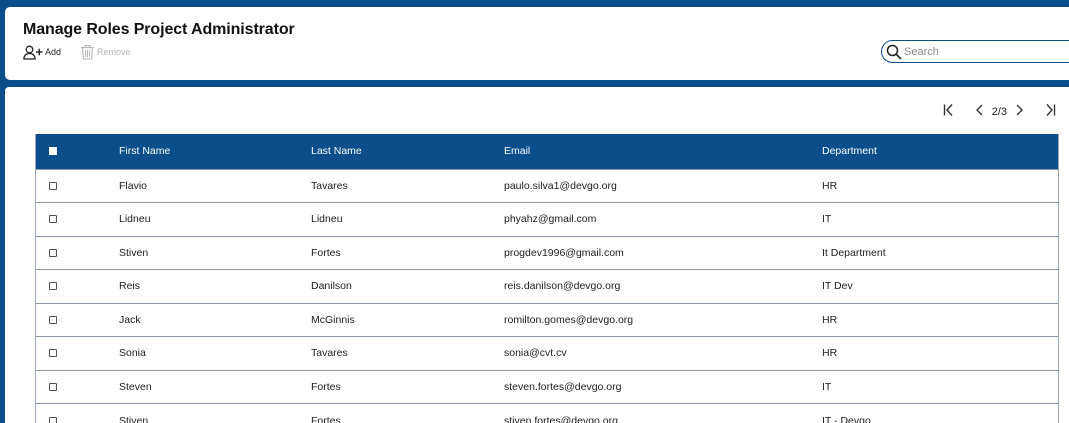 Image resolution: width=1069 pixels, height=423 pixels. I want to click on table-header-row: First Name Last Name Email Department, so click(547, 151).